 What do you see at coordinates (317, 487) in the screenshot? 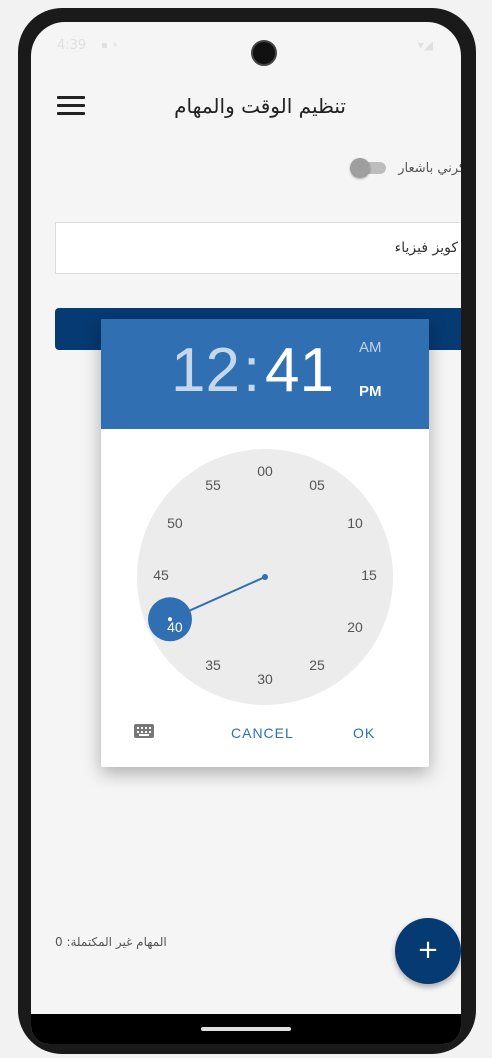
I see `dial-number-05: 05` at bounding box center [317, 487].